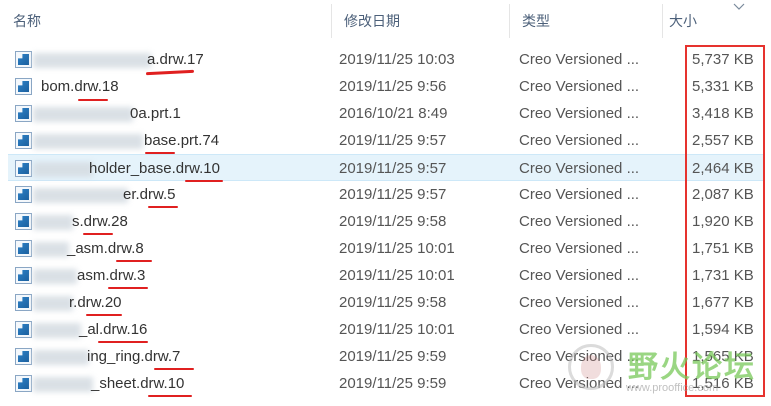 The image size is (771, 406). I want to click on size-column-highlight-box, so click(725, 221).